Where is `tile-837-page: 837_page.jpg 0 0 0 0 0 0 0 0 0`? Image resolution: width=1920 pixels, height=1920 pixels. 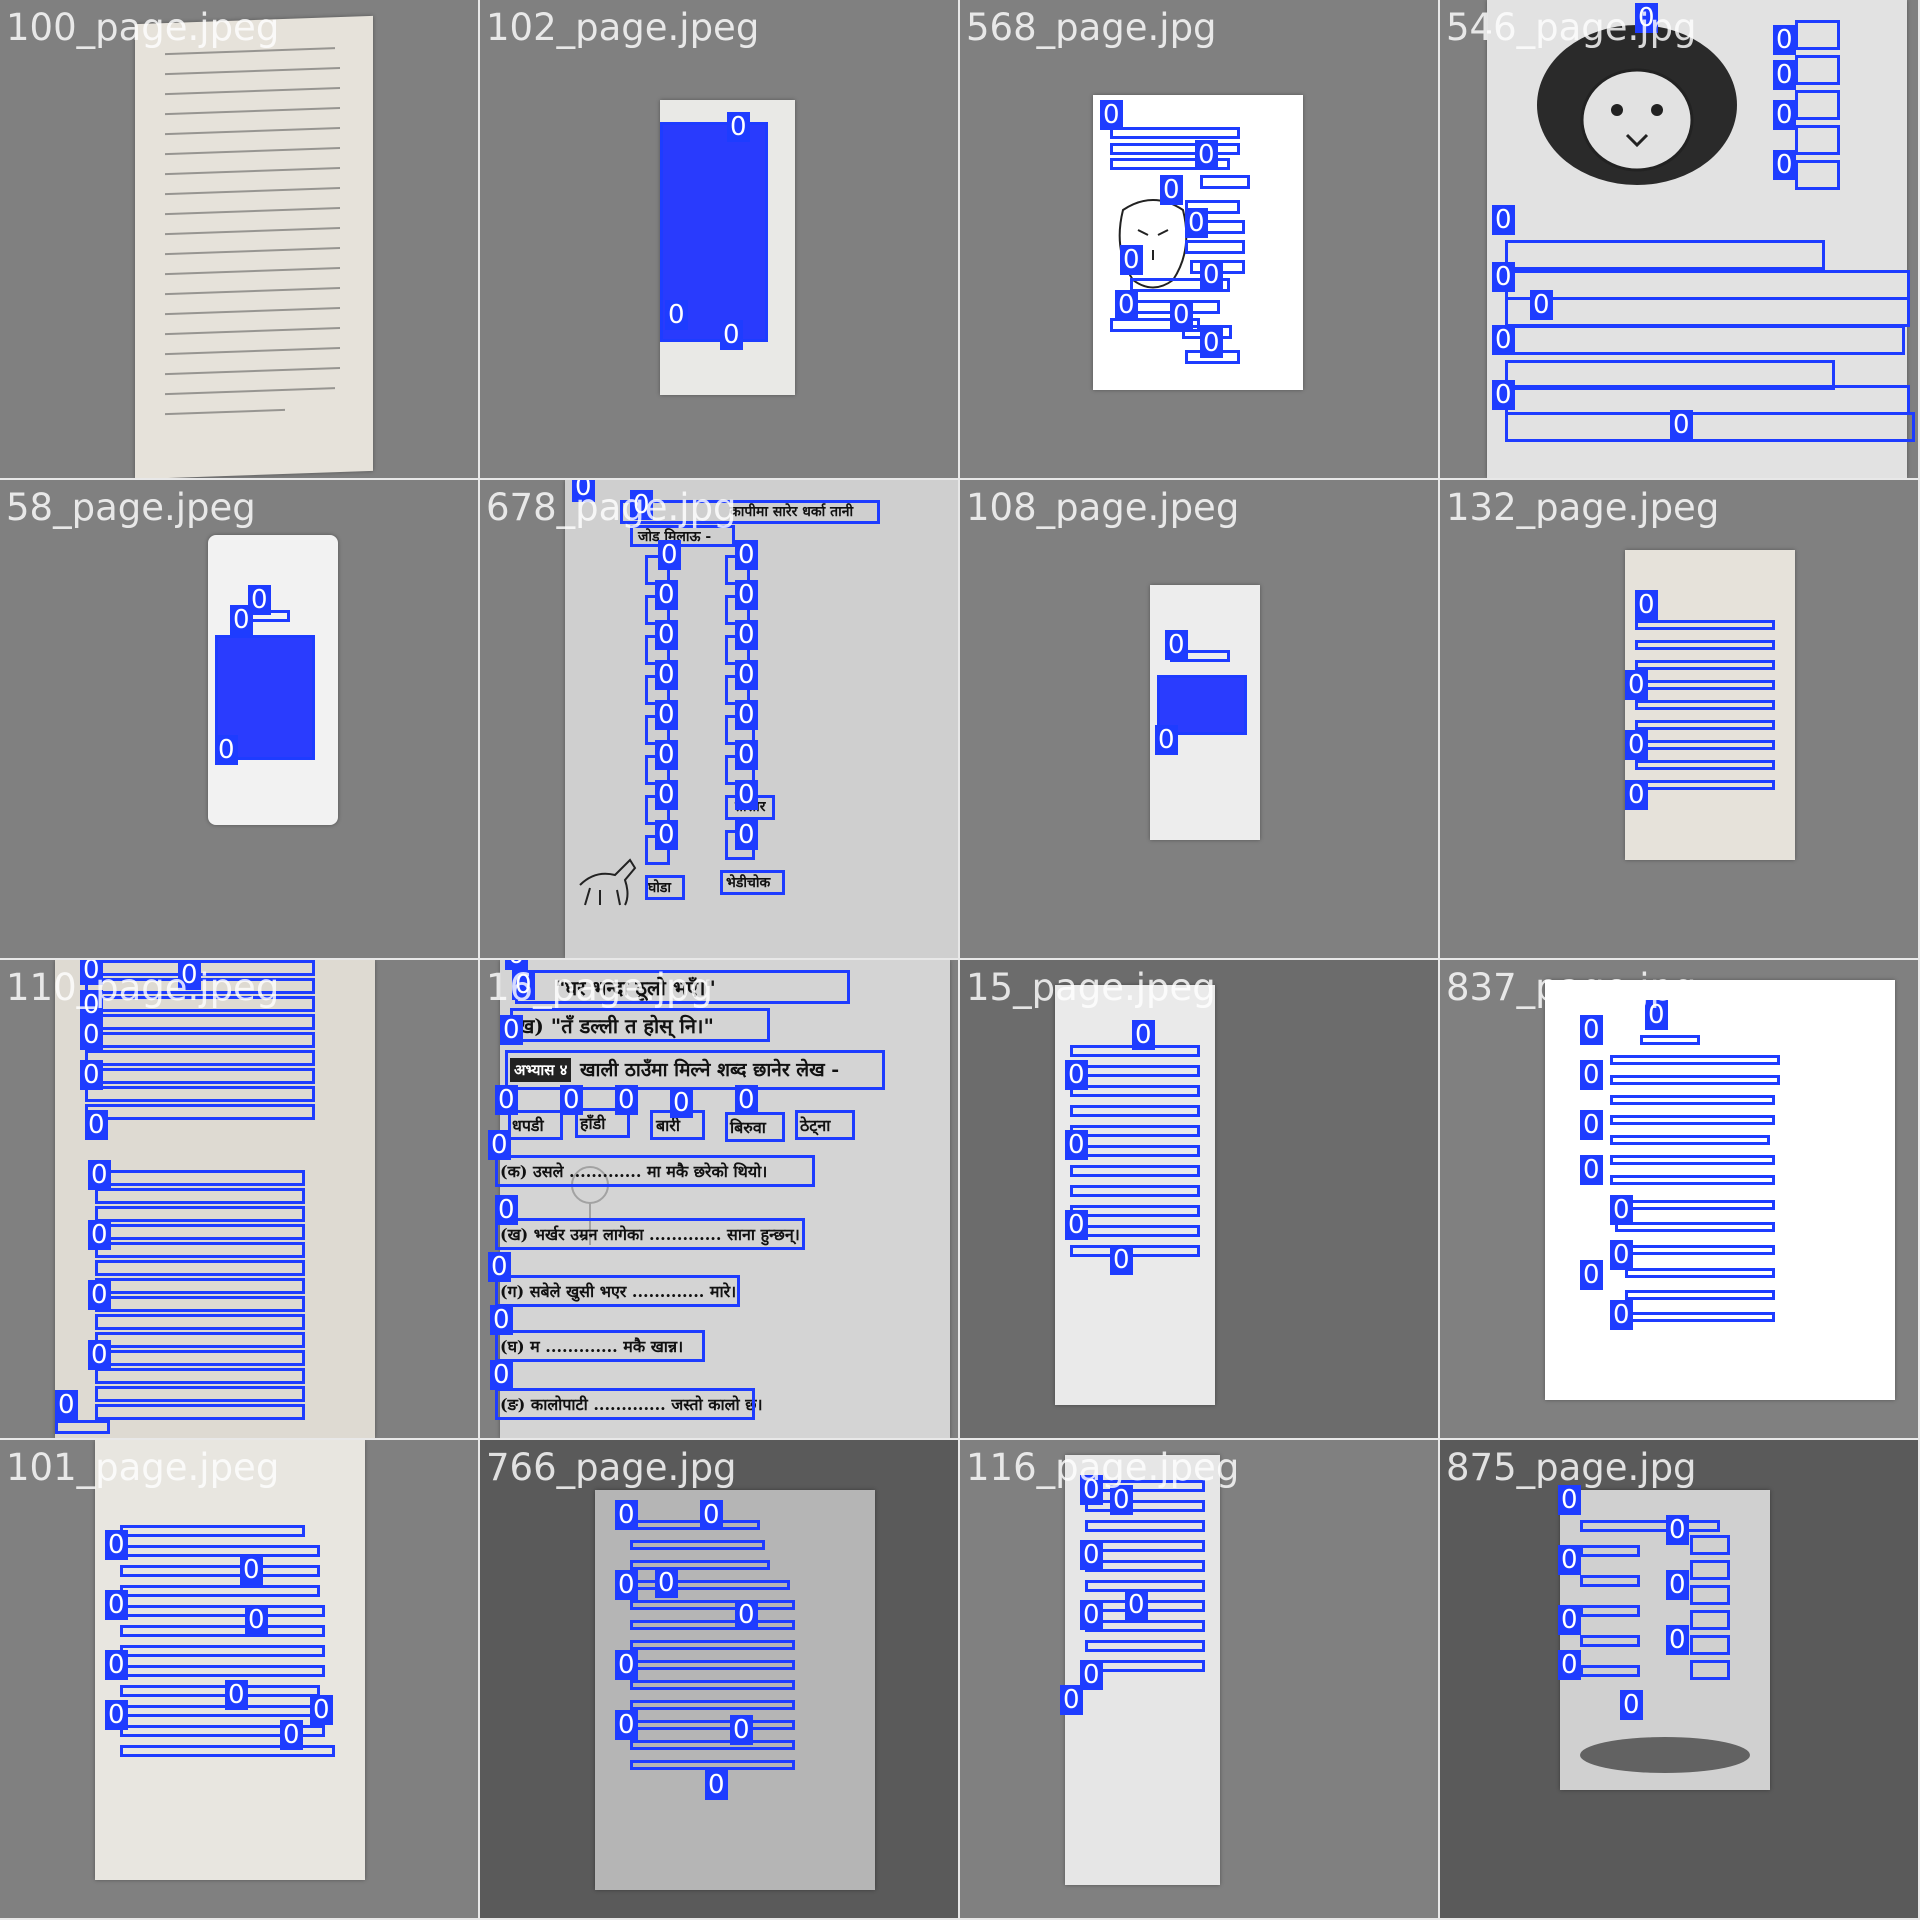 tile-837-page: 837_page.jpg 0 0 0 0 0 0 0 0 0 is located at coordinates (1679, 1199).